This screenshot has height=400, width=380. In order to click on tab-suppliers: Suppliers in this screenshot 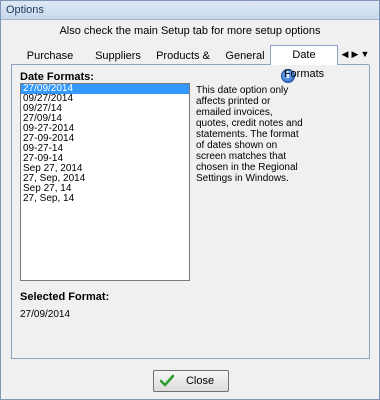, I will do `click(118, 56)`.